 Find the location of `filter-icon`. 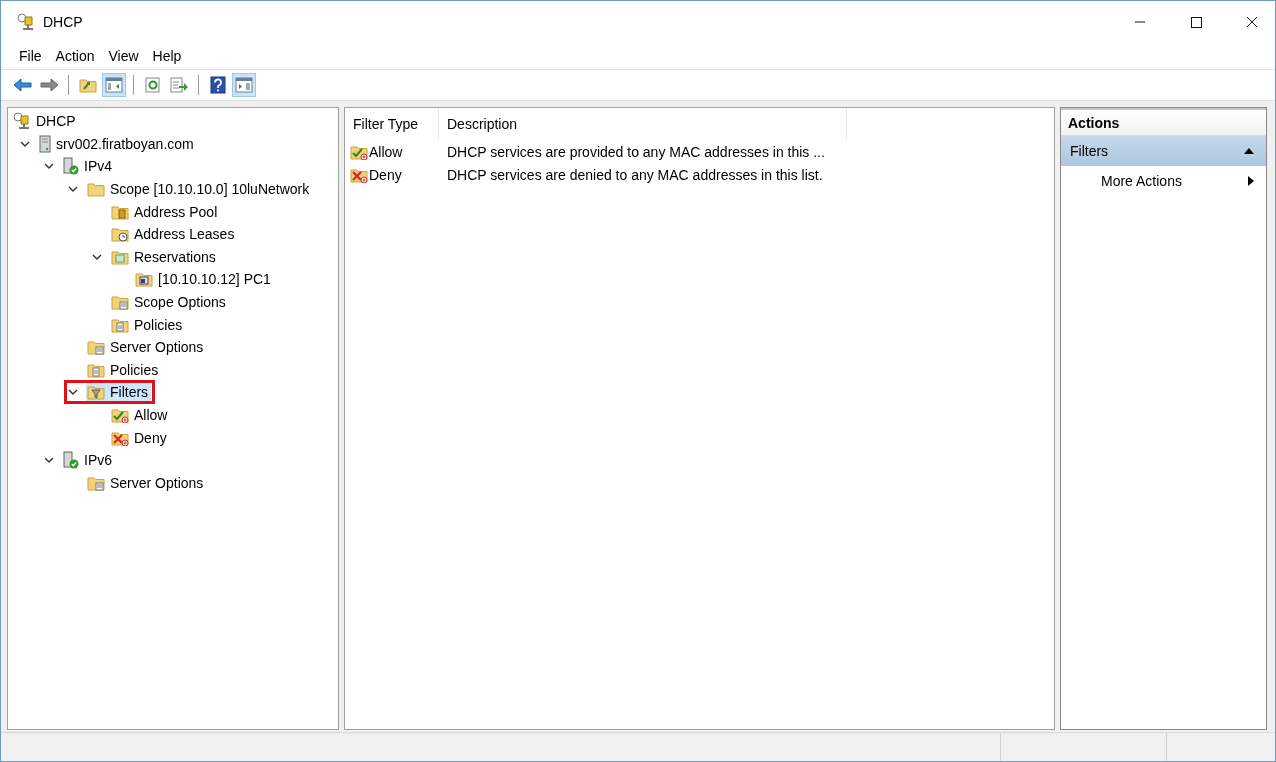

filter-icon is located at coordinates (96, 392).